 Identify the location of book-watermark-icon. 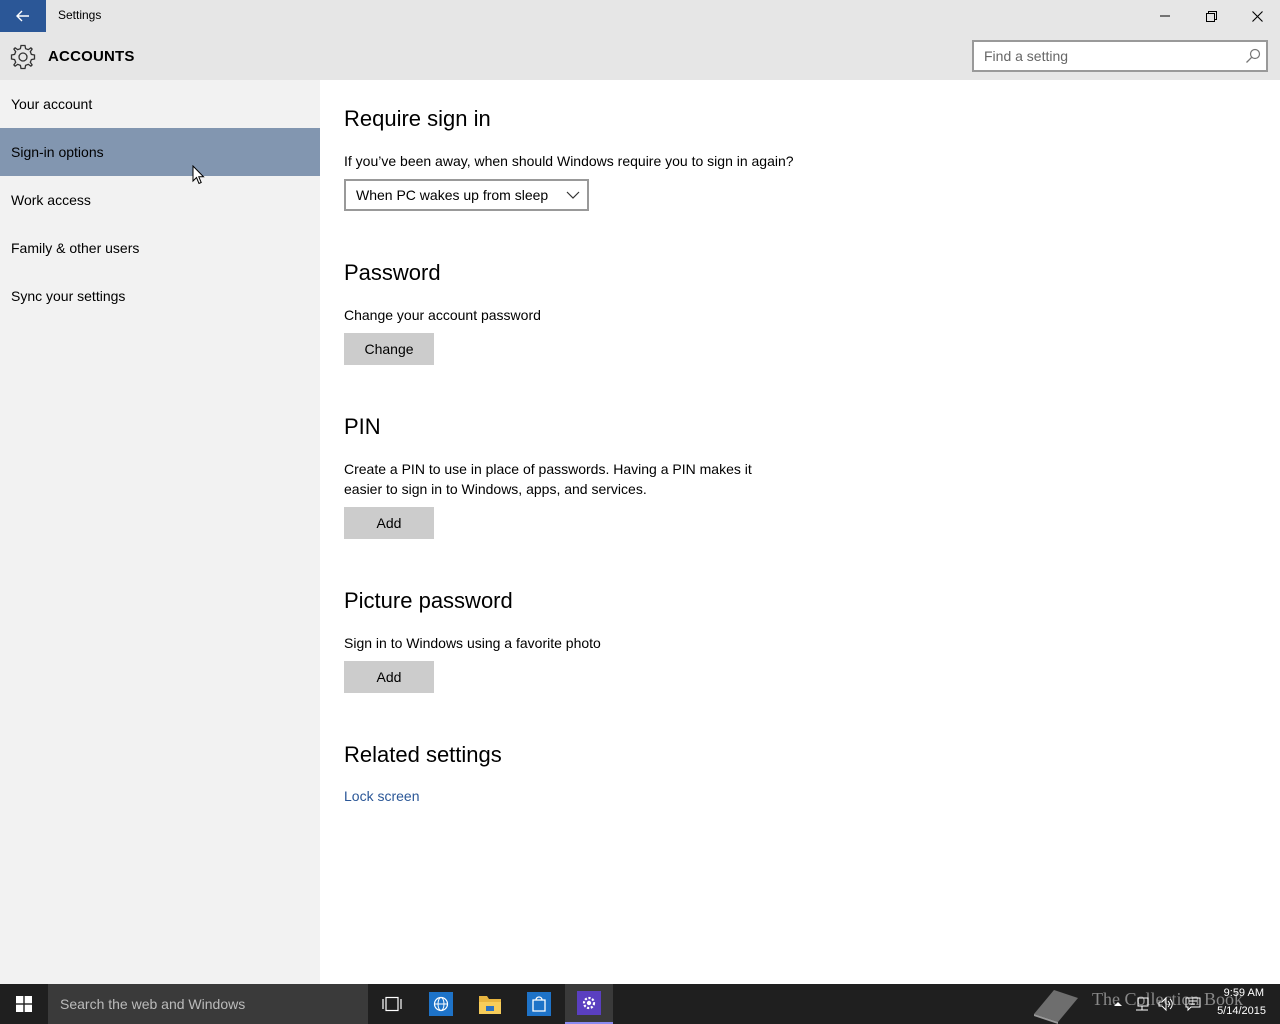
(1056, 1007).